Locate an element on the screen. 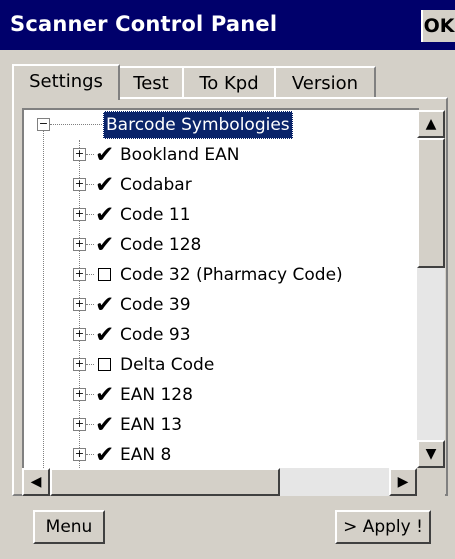 The width and height of the screenshot is (455, 559). tree-item-label: EAN 8 is located at coordinates (146, 455).